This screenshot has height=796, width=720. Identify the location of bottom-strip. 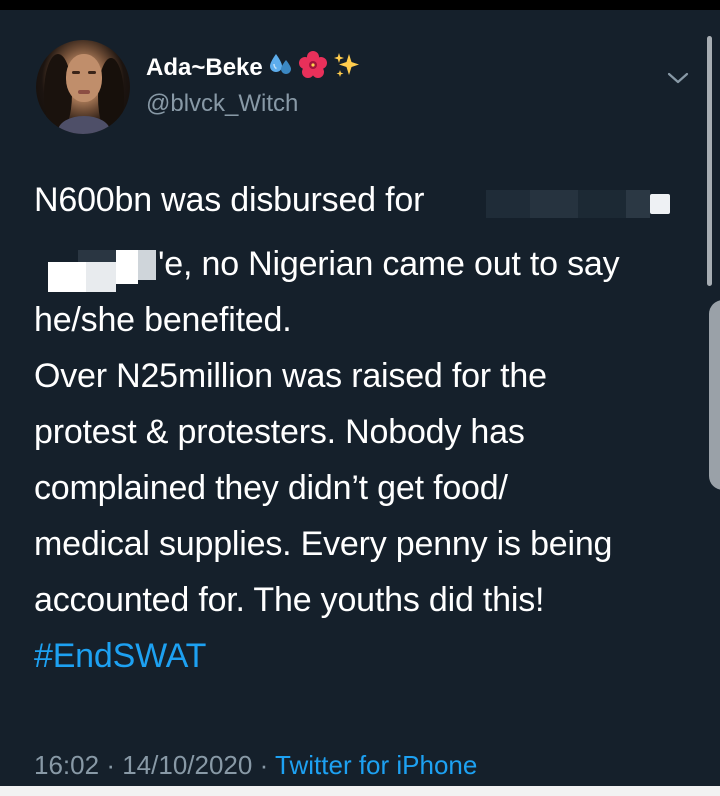
(360, 791).